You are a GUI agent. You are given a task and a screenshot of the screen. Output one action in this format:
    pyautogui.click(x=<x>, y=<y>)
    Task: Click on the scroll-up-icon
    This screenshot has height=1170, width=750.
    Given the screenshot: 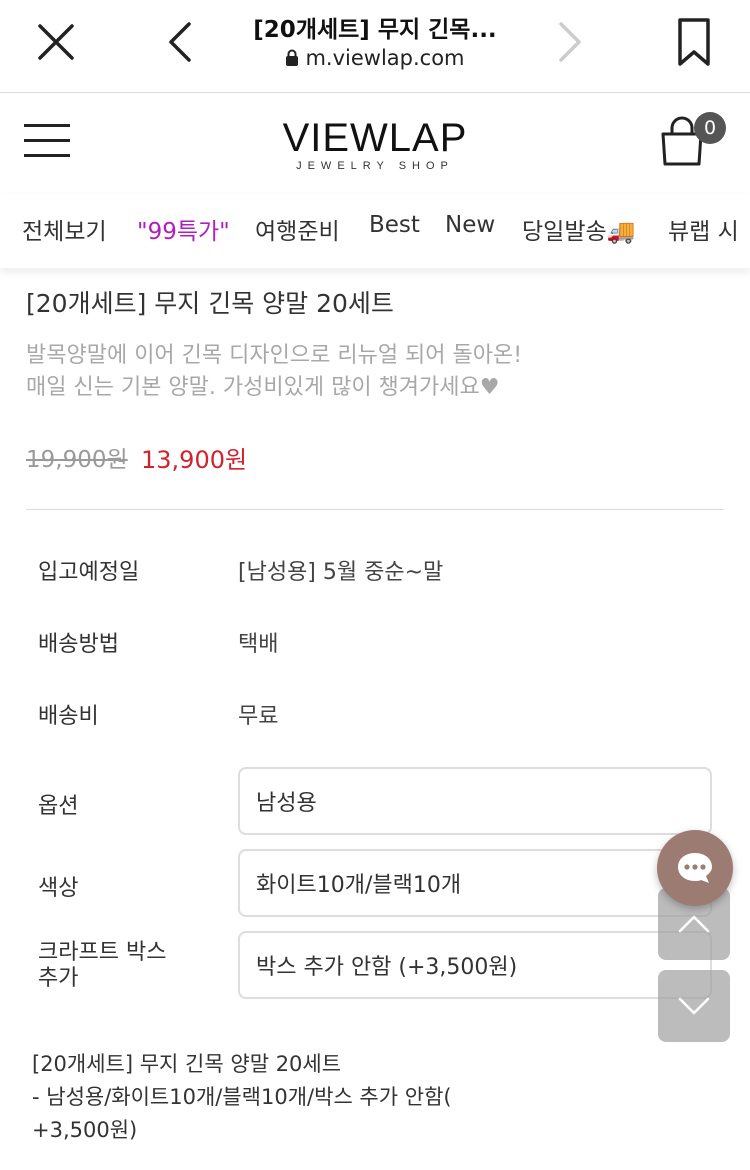 What is the action you would take?
    pyautogui.click(x=694, y=924)
    